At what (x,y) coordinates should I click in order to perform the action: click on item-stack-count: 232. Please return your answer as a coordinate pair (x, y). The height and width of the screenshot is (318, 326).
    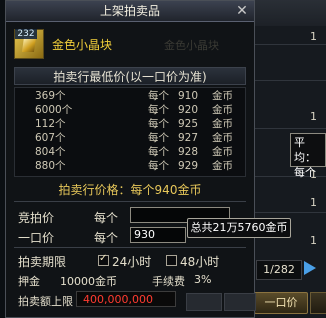
    Looking at the image, I should click on (26, 34).